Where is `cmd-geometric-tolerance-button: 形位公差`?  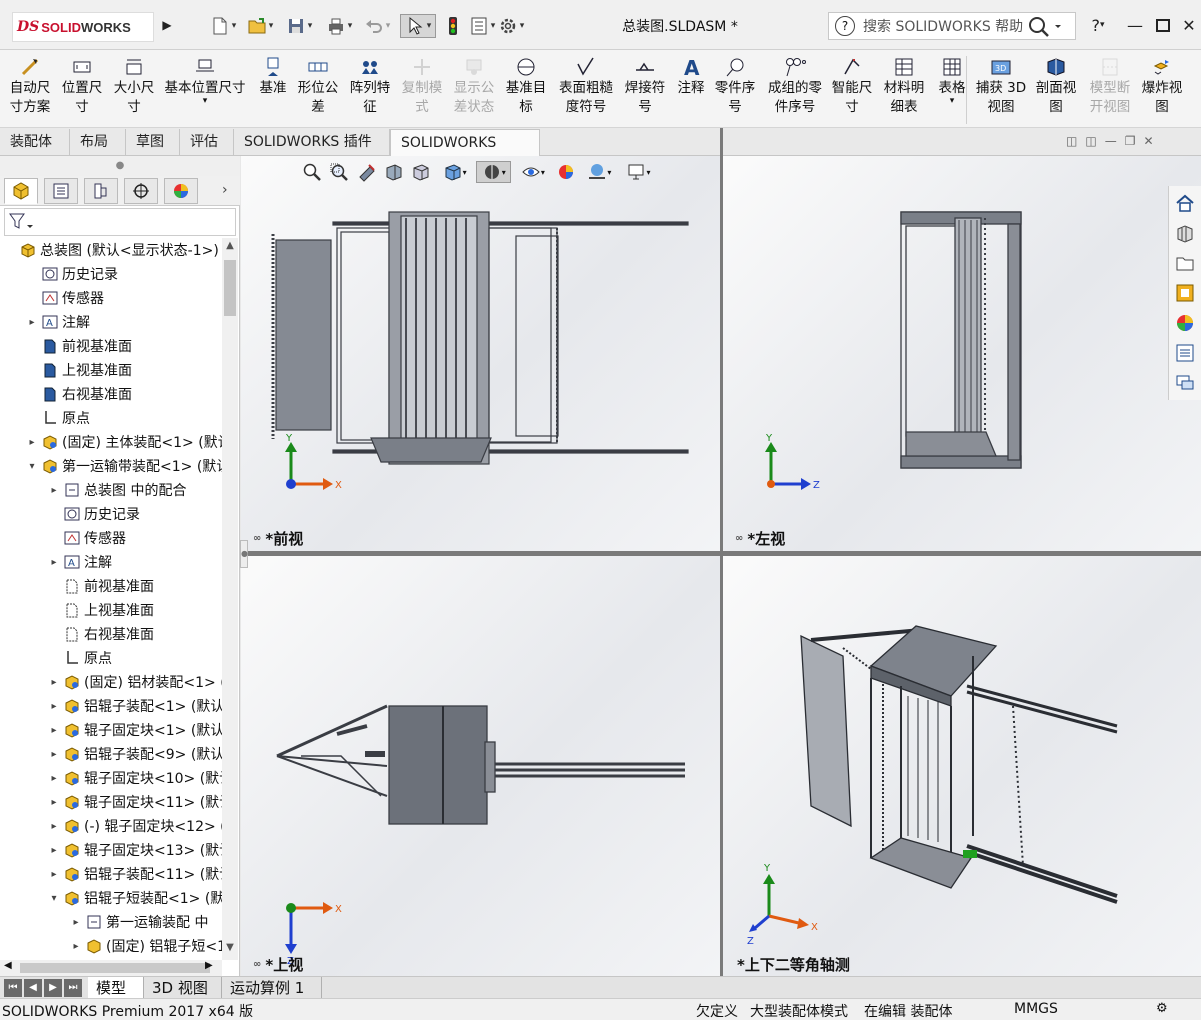 cmd-geometric-tolerance-button: 形位公差 is located at coordinates (318, 86).